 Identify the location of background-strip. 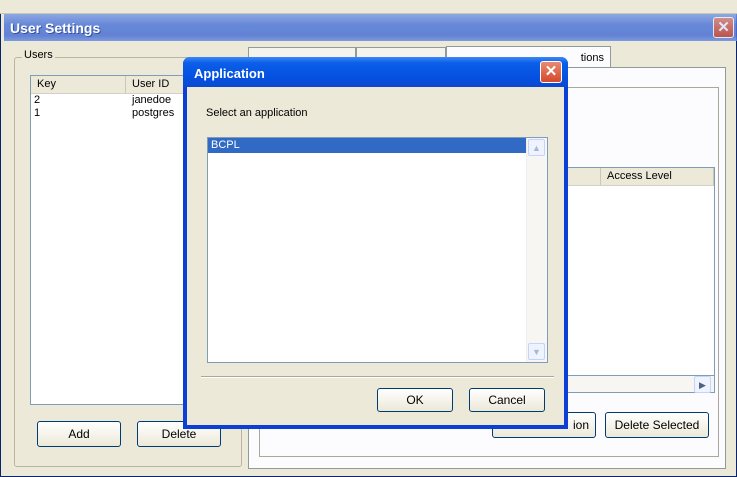
(368, 7).